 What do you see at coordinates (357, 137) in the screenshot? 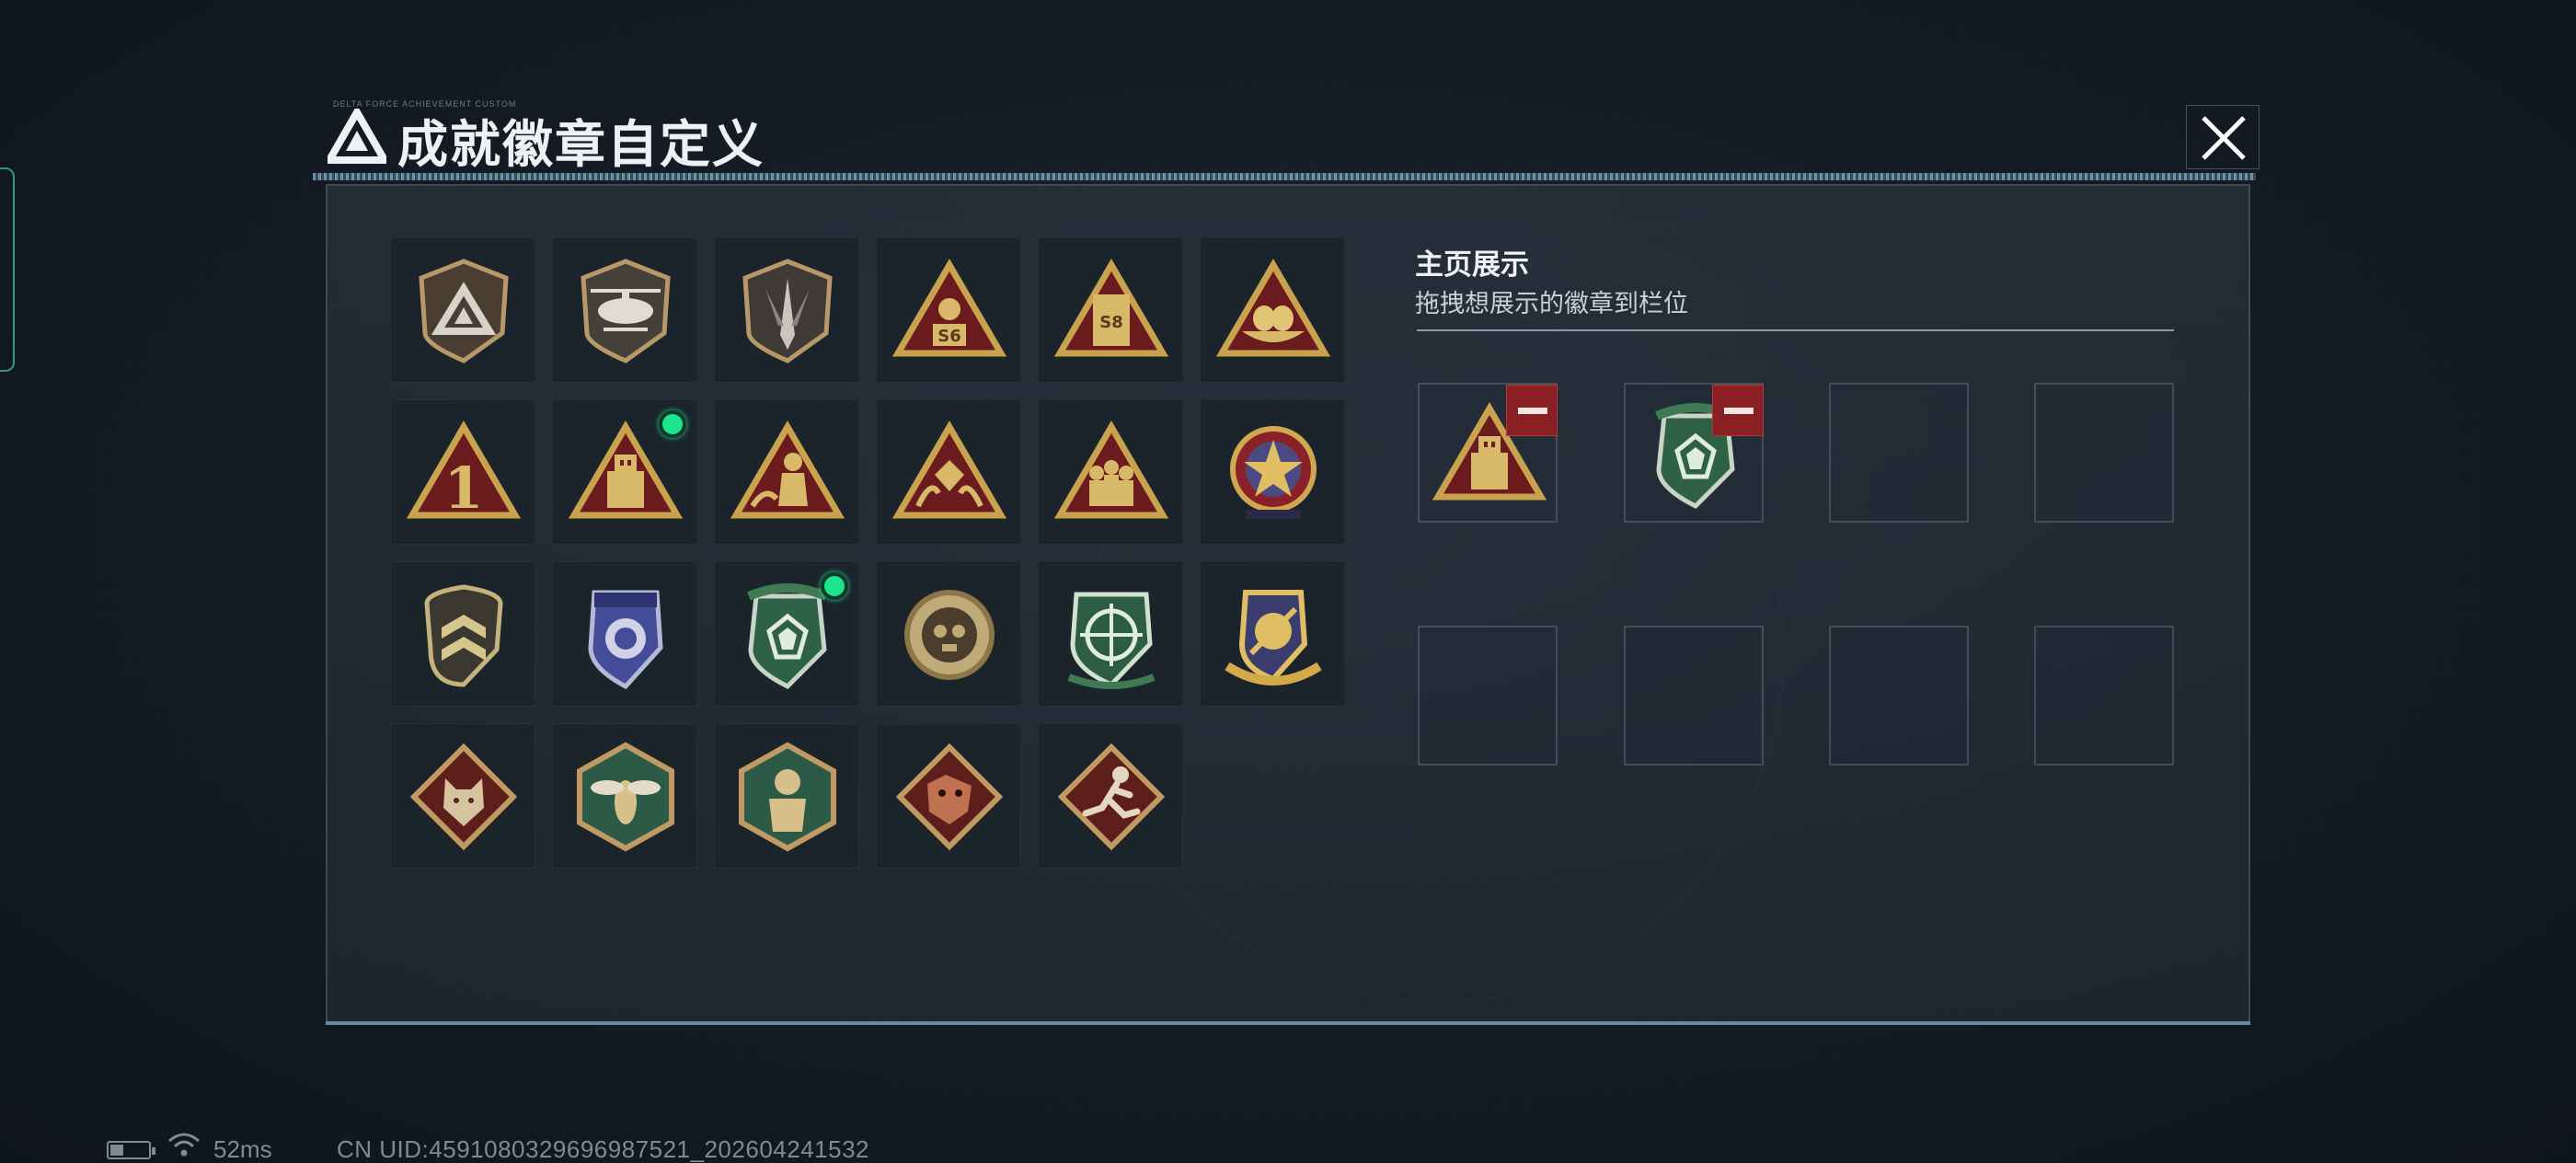
I see `delta-logo-icon` at bounding box center [357, 137].